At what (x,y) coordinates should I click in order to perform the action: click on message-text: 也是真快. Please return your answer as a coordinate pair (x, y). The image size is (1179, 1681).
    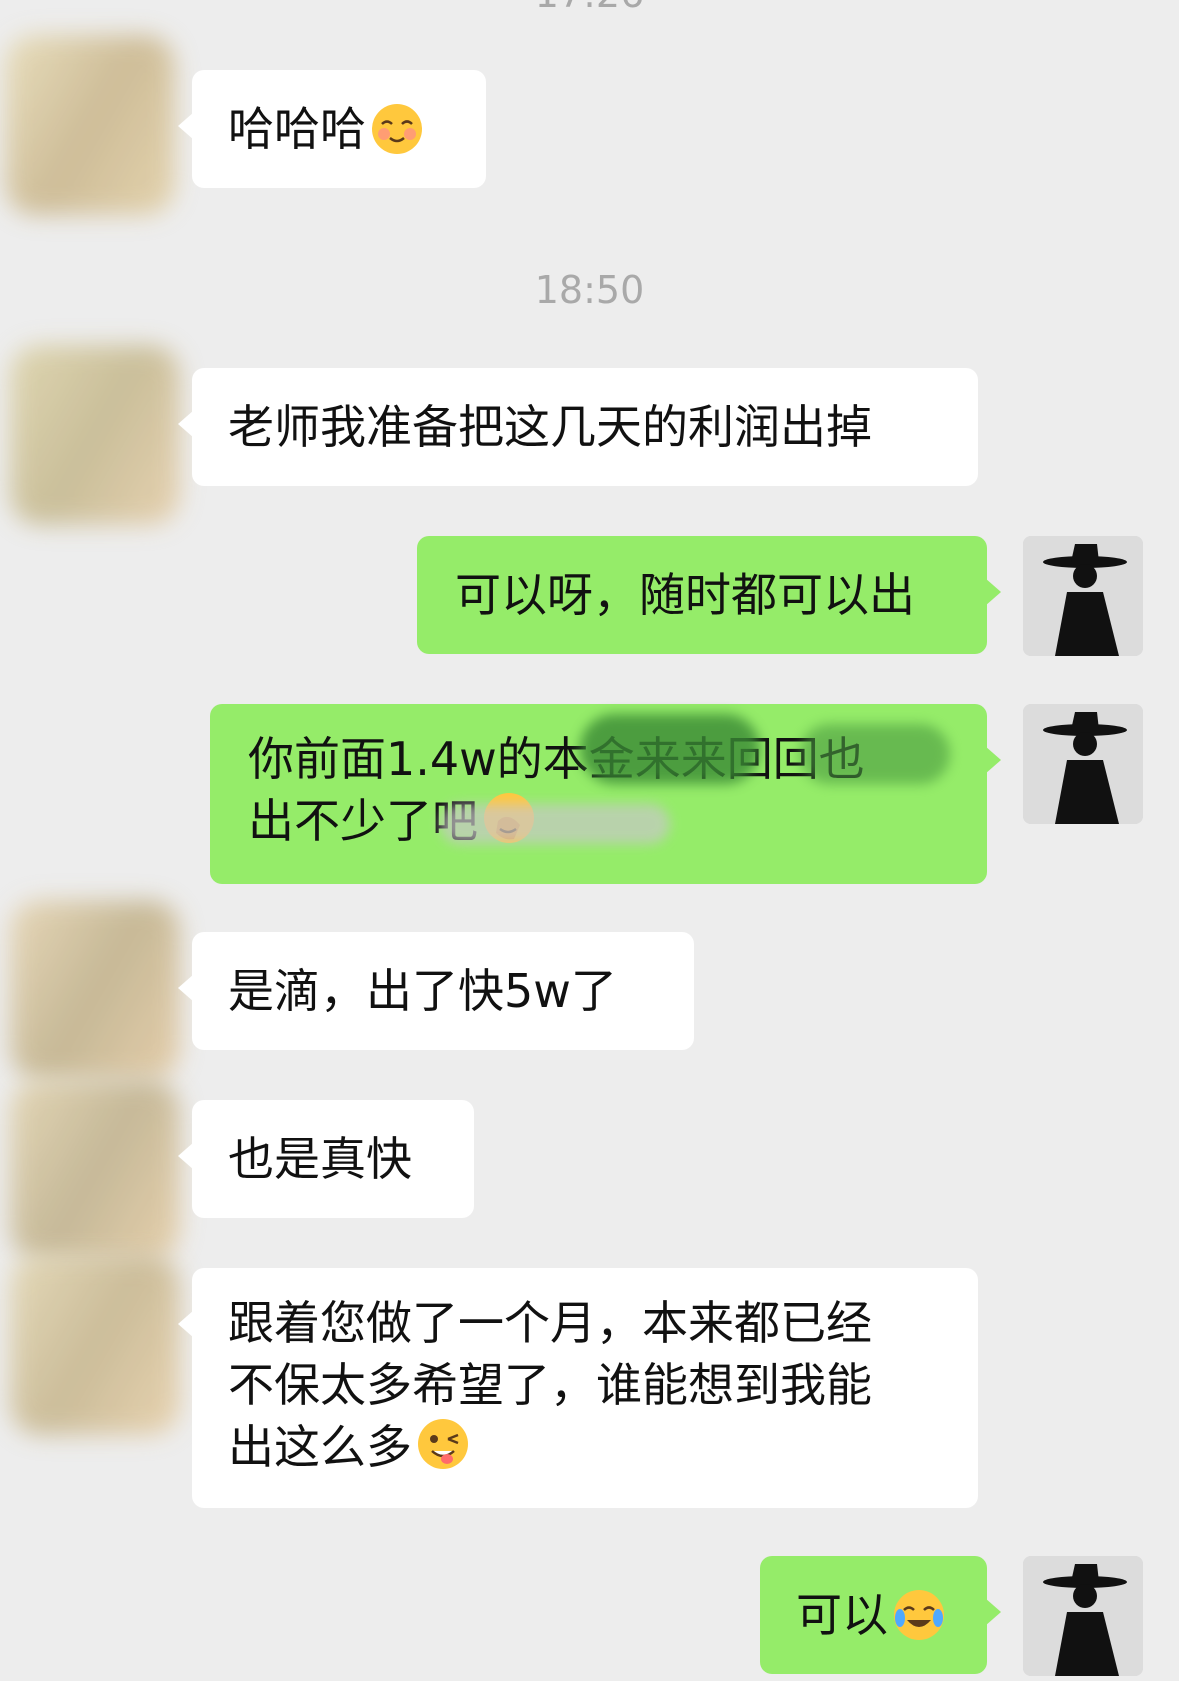
    Looking at the image, I should click on (320, 1159).